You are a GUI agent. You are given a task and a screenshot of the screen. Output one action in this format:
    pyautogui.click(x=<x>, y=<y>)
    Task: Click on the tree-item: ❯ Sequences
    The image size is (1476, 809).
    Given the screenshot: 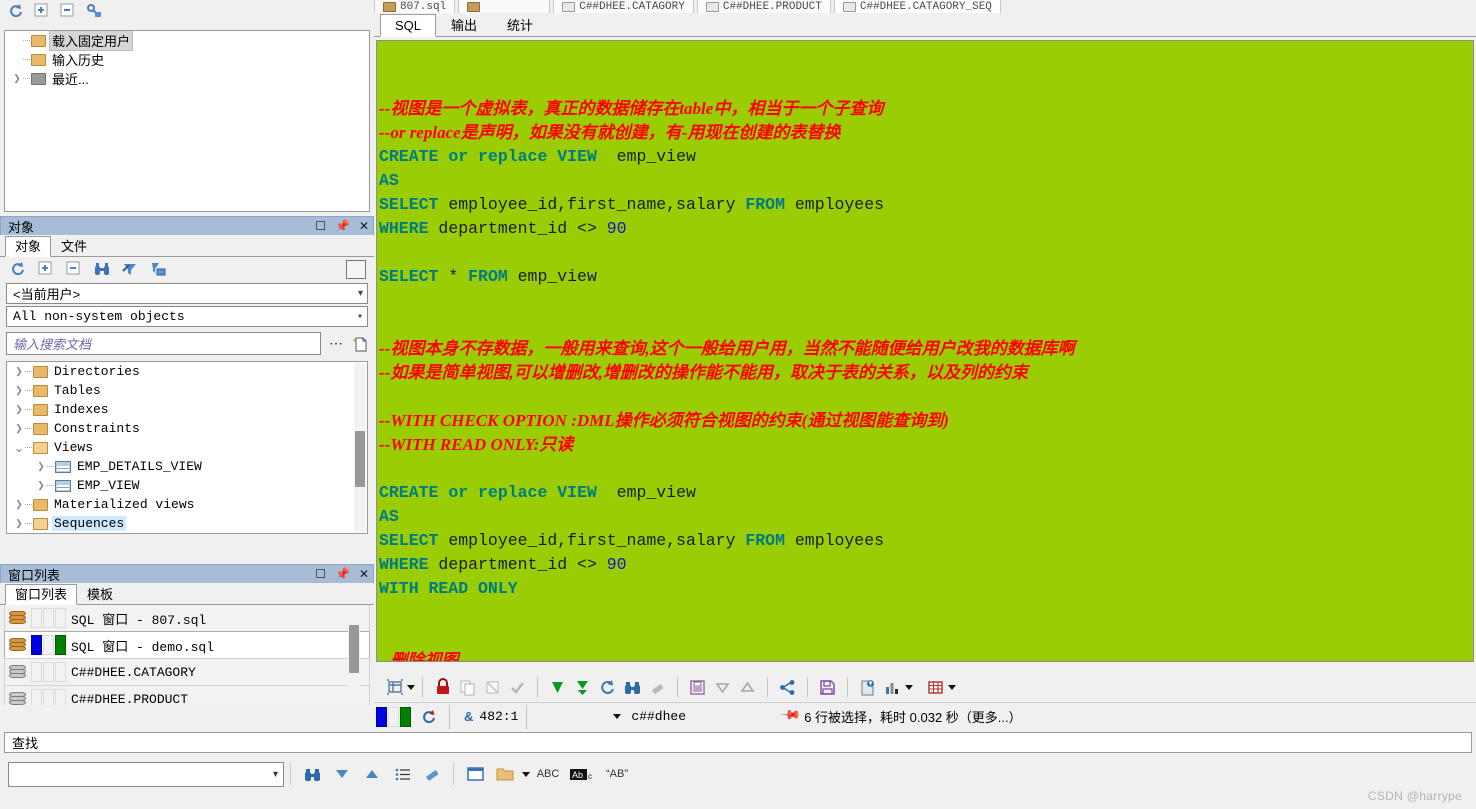 What is the action you would take?
    pyautogui.click(x=187, y=523)
    